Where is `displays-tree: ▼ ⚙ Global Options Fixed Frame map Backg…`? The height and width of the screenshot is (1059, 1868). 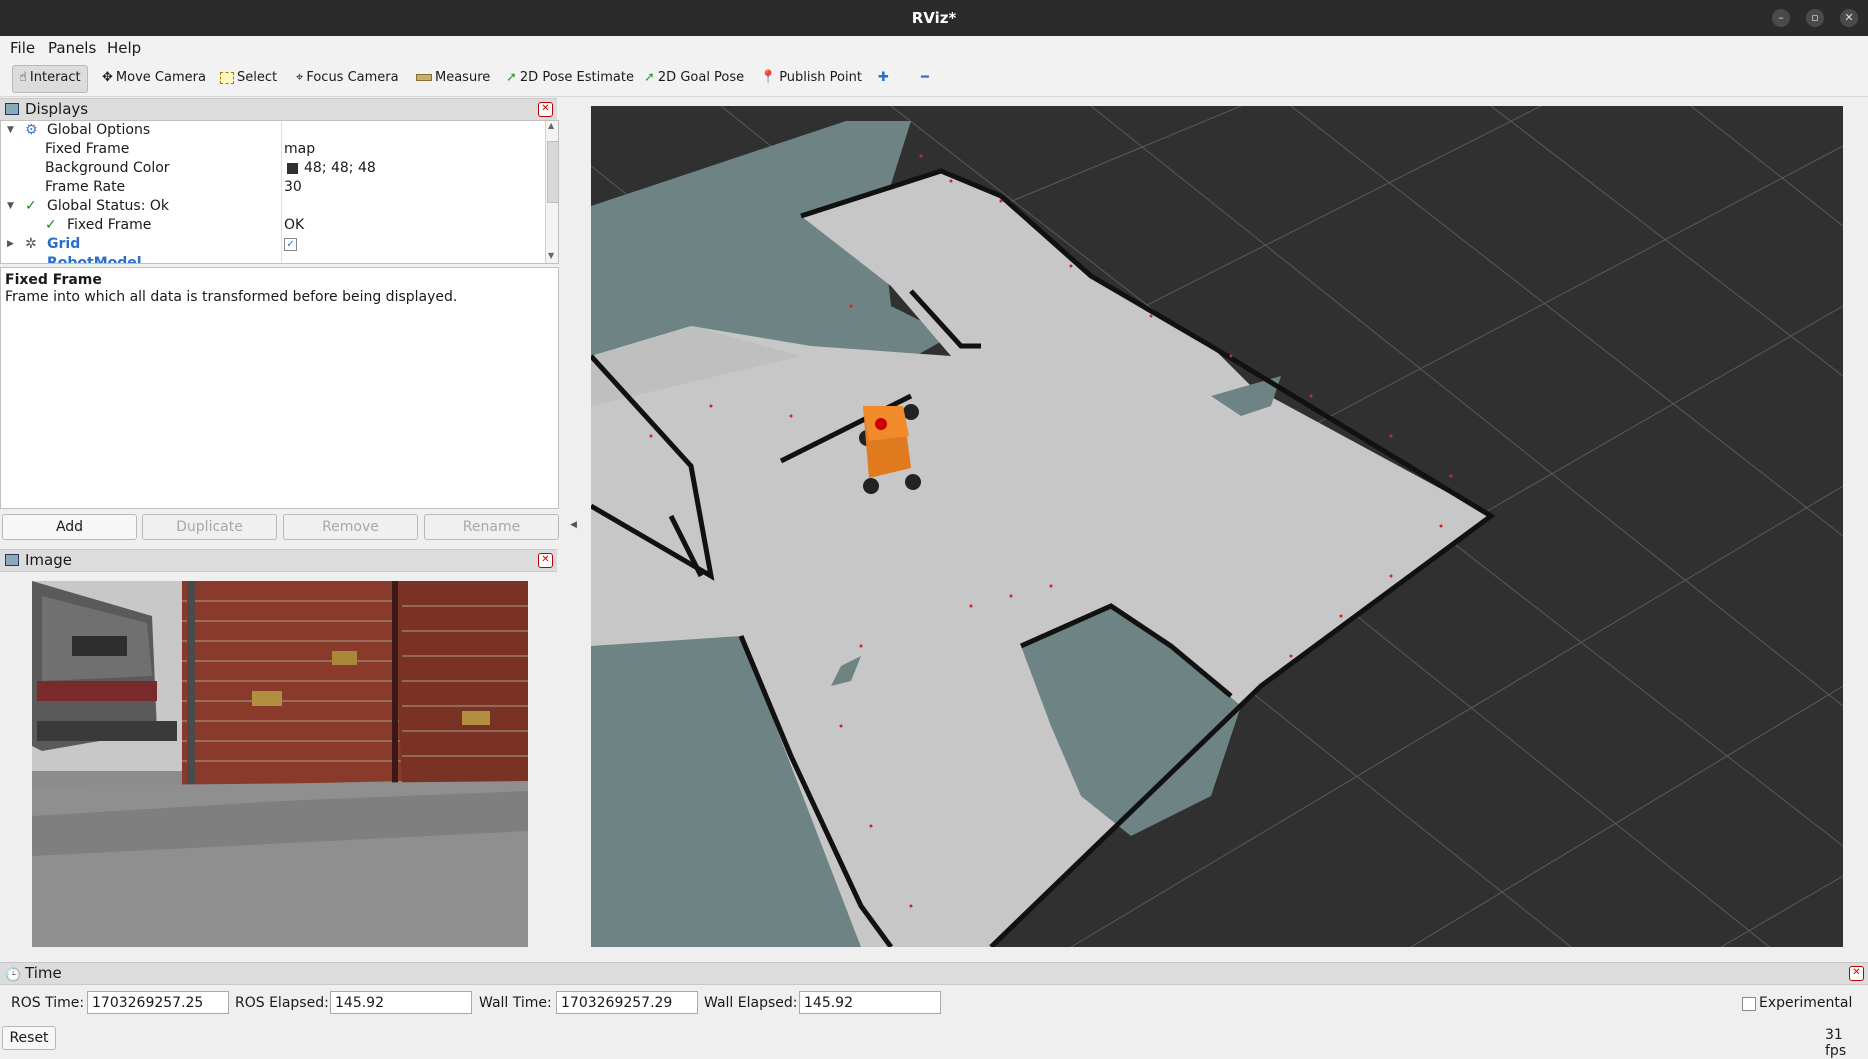 displays-tree: ▼ ⚙ Global Options Fixed Frame map Backg… is located at coordinates (279, 192).